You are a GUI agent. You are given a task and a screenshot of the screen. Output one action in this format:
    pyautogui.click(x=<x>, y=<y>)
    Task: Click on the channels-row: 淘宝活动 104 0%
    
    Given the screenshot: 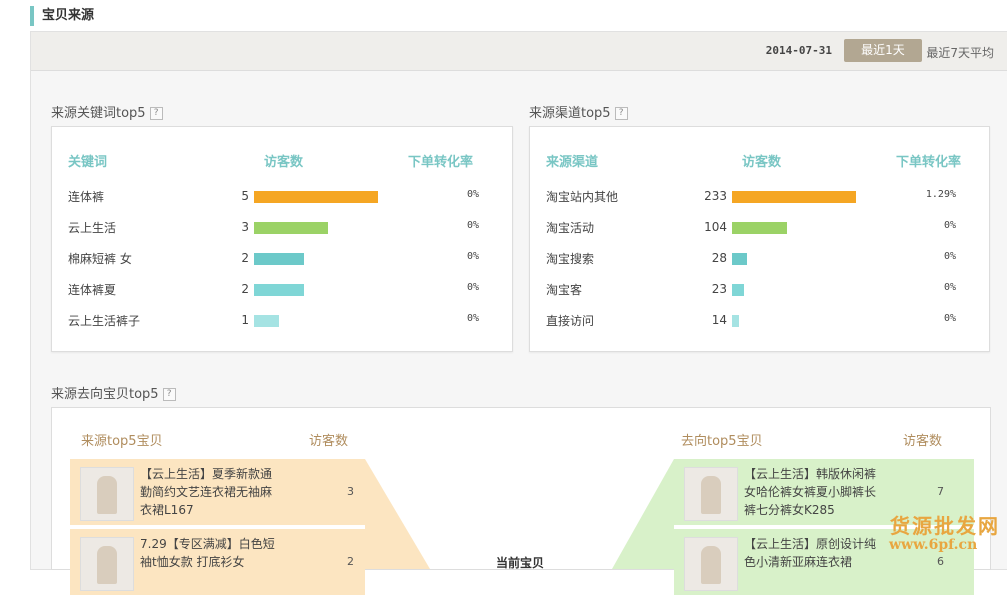 What is the action you would take?
    pyautogui.click(x=759, y=227)
    